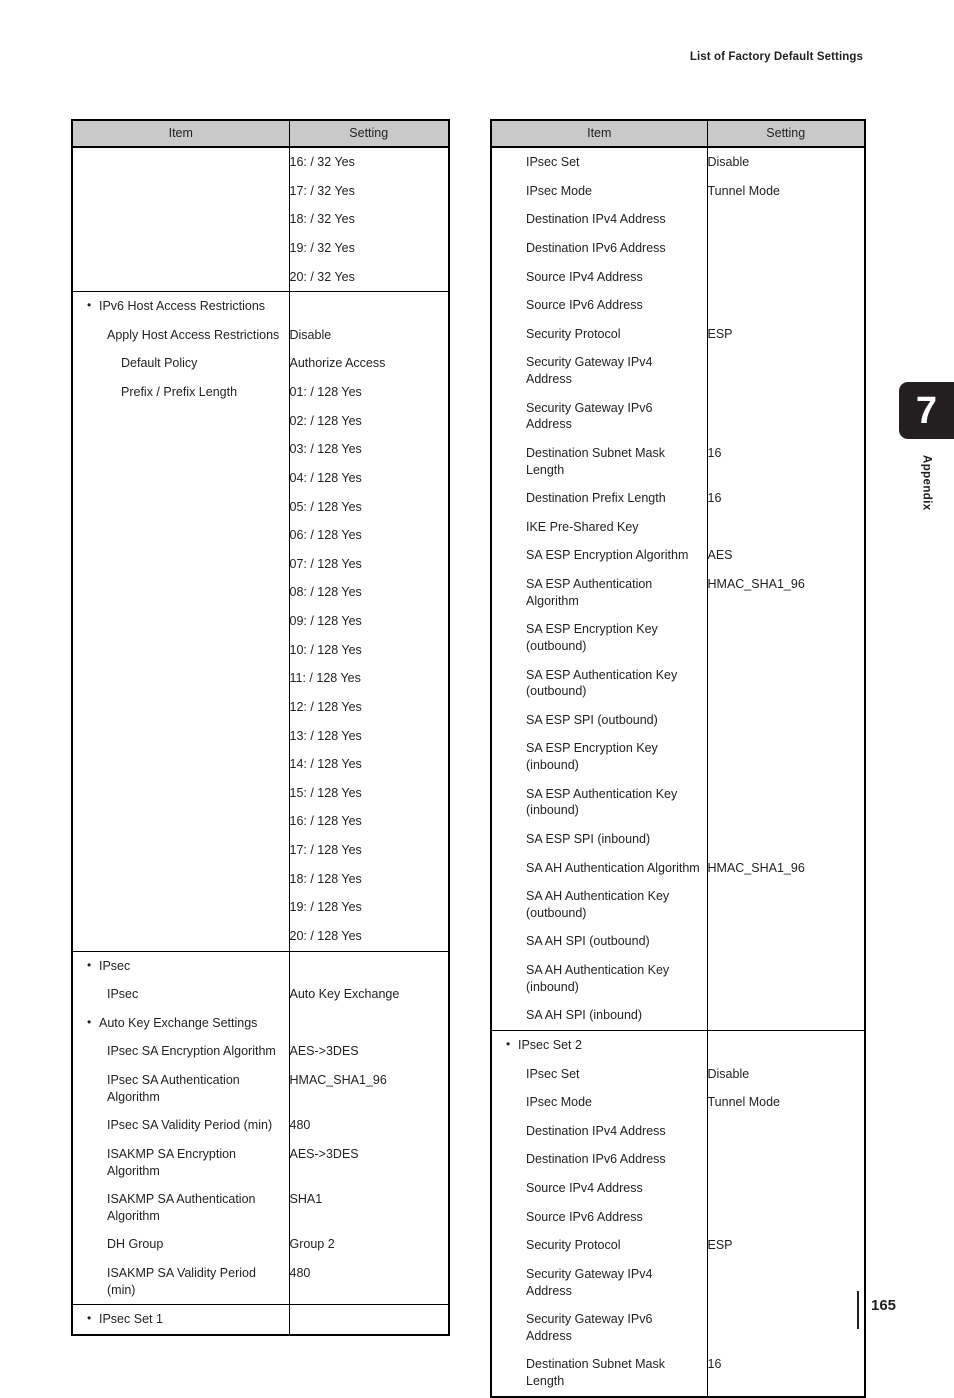 The height and width of the screenshot is (1398, 954). Describe the element at coordinates (260, 449) in the screenshot. I see `table-row: 03: / 128 Yes` at that location.